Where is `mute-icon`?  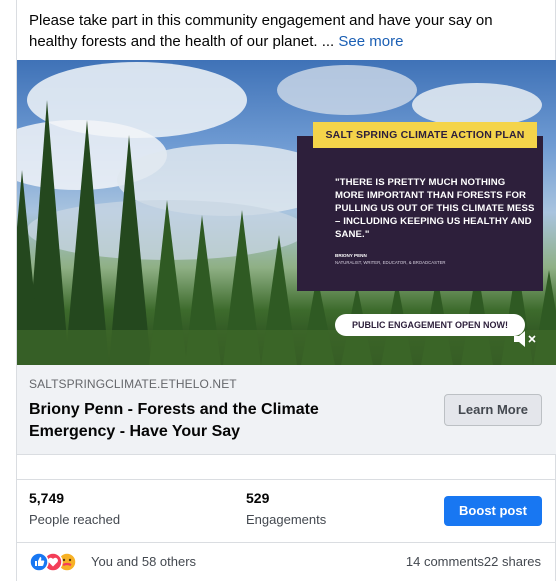
mute-icon is located at coordinates (525, 339).